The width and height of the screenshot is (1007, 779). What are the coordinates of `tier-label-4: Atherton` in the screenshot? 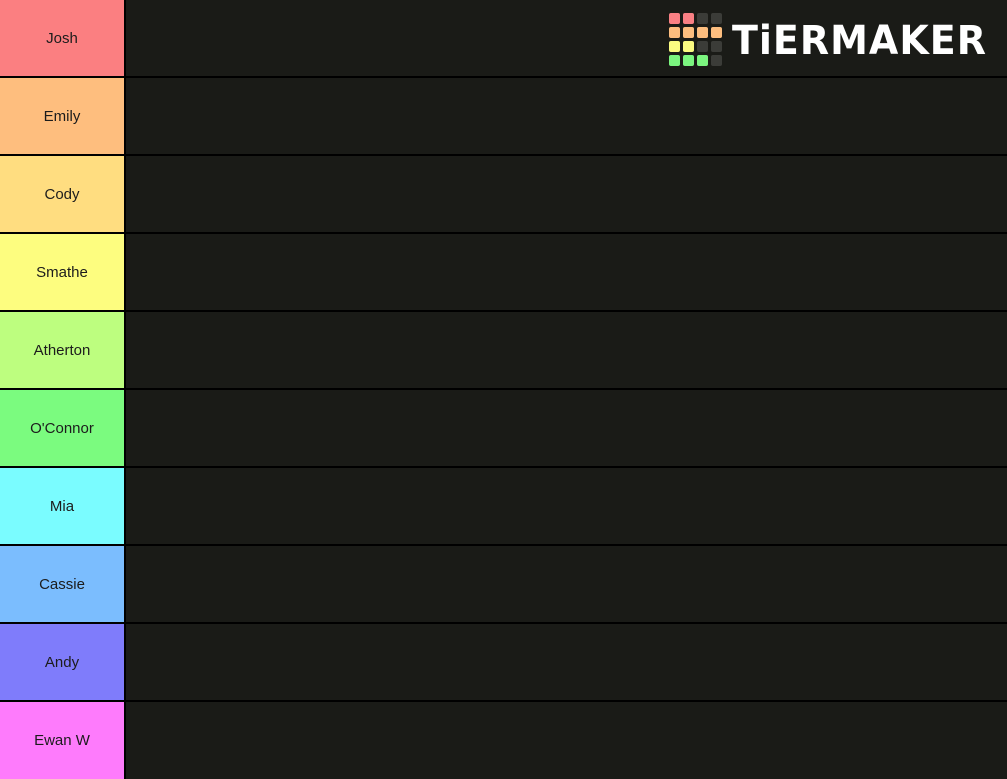 It's located at (63, 350).